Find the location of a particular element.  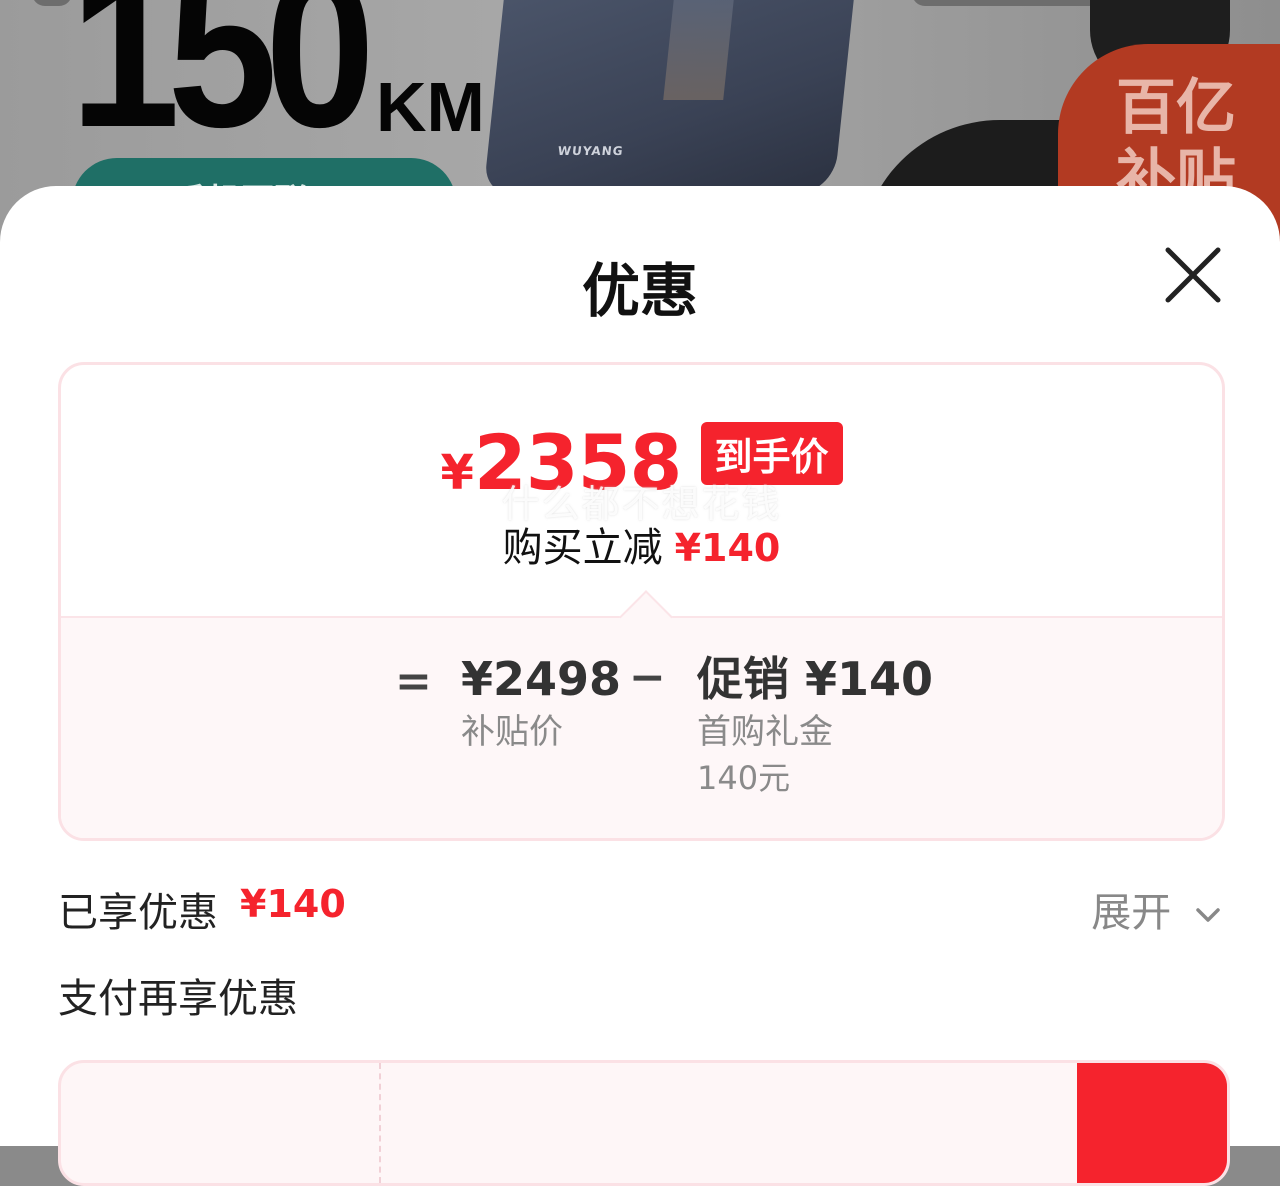

chevron-down-icon is located at coordinates (1208, 915).